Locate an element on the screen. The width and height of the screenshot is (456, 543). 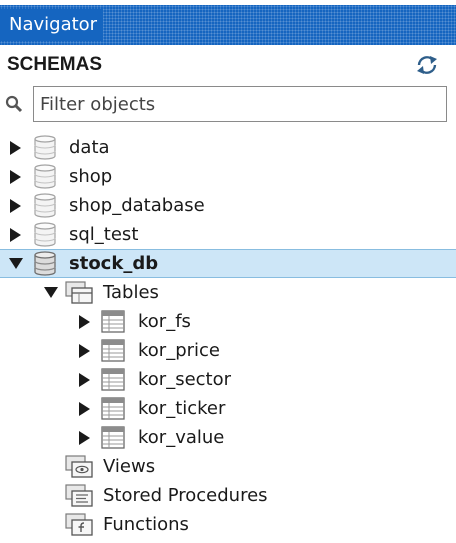
search-icon is located at coordinates (14, 104).